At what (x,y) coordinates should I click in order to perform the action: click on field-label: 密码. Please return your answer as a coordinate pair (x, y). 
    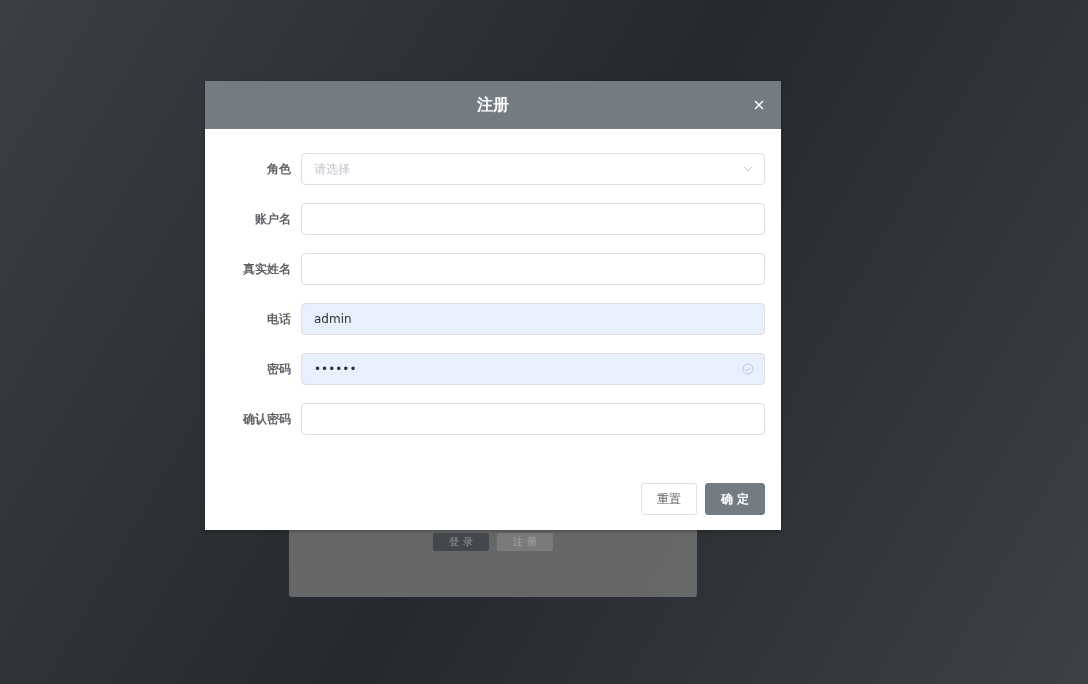
    Looking at the image, I should click on (279, 369).